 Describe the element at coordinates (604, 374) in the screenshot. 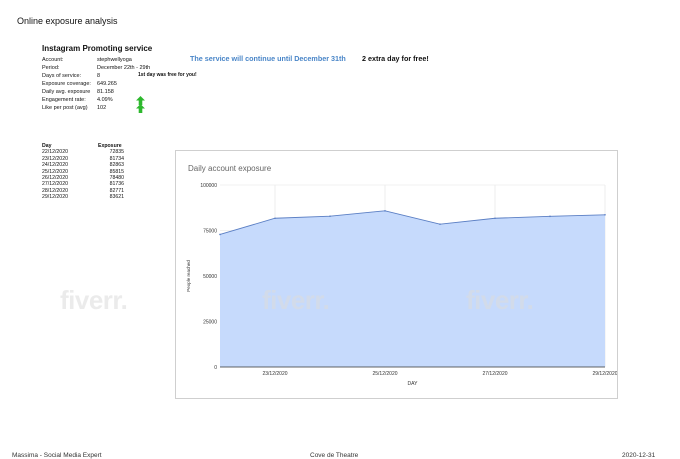

I see `x-tick-label: 29/12/2020` at that location.